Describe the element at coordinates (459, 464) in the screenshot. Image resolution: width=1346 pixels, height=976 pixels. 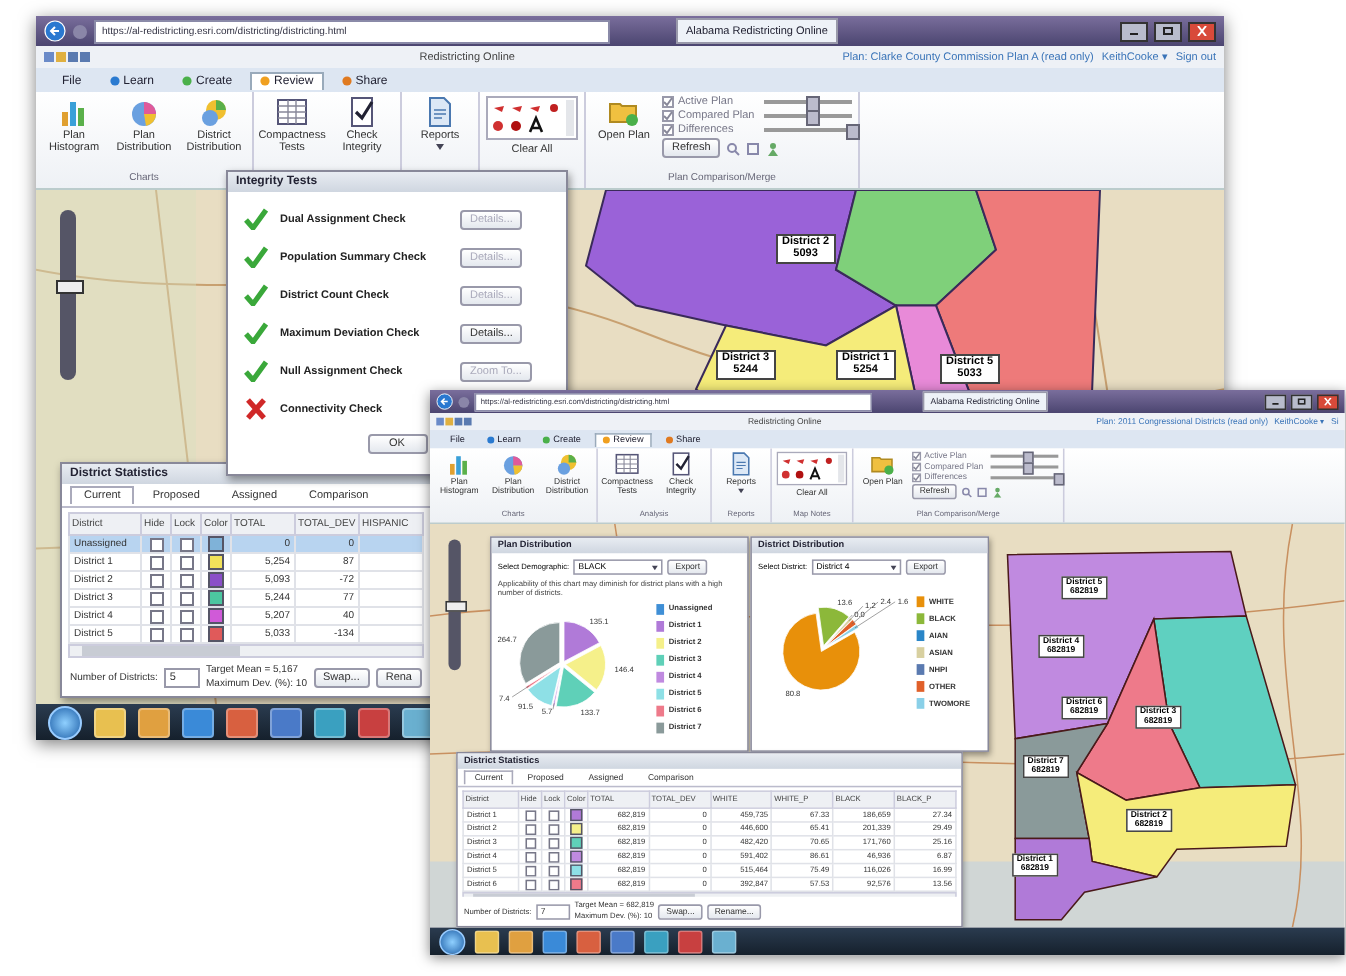
I see `bar-chart-icon` at that location.